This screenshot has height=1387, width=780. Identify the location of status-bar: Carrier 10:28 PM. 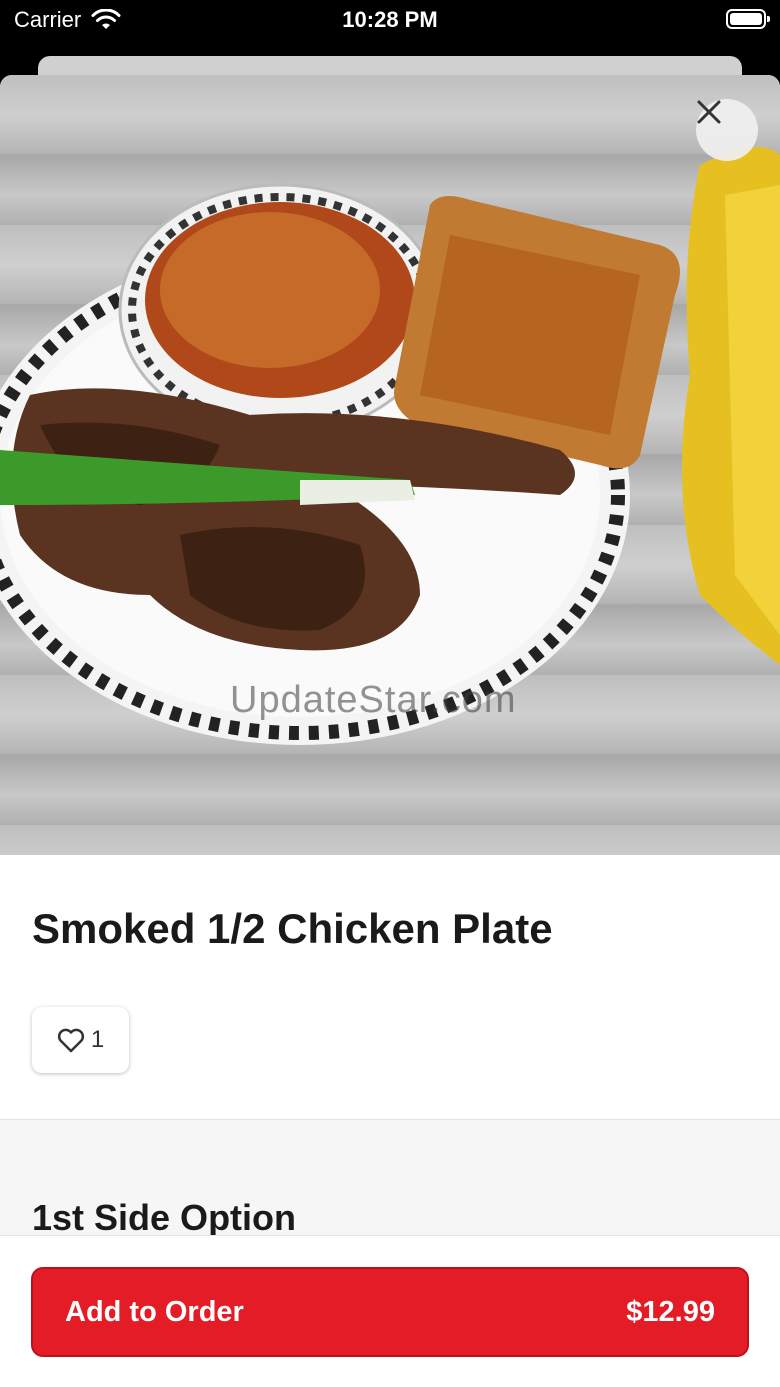
(390, 22).